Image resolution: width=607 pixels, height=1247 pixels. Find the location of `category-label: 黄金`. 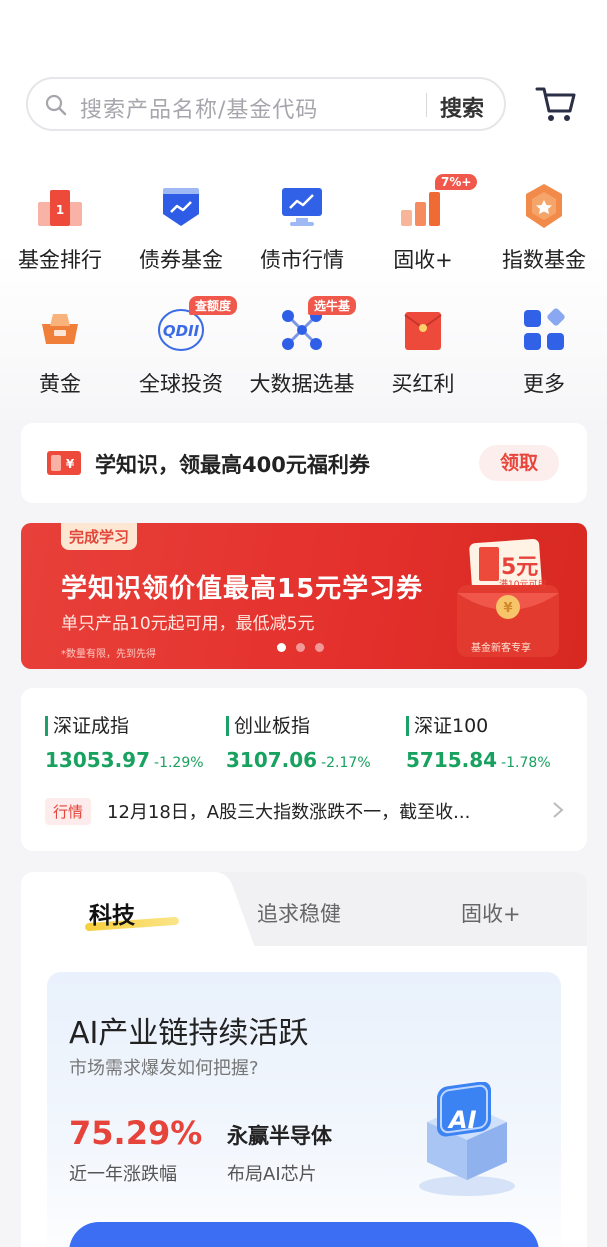

category-label: 黄金 is located at coordinates (60, 384).